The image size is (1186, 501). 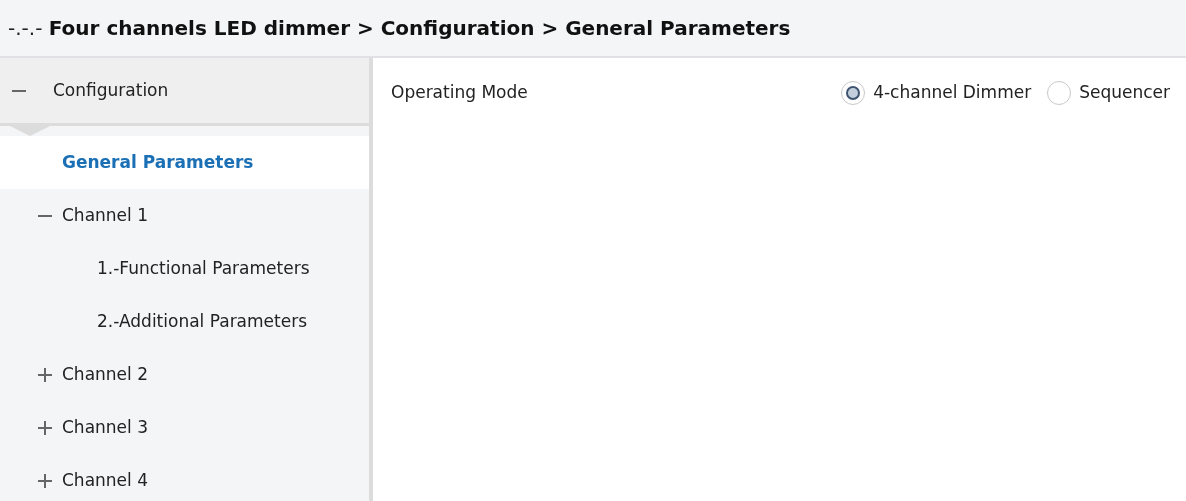 What do you see at coordinates (105, 427) in the screenshot?
I see `tree-item: Channel 3` at bounding box center [105, 427].